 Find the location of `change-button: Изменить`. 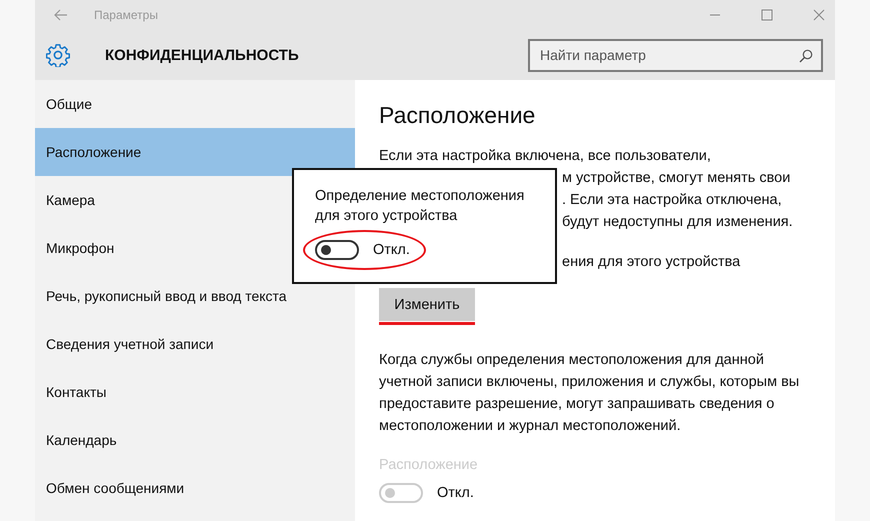

change-button: Изменить is located at coordinates (427, 304).